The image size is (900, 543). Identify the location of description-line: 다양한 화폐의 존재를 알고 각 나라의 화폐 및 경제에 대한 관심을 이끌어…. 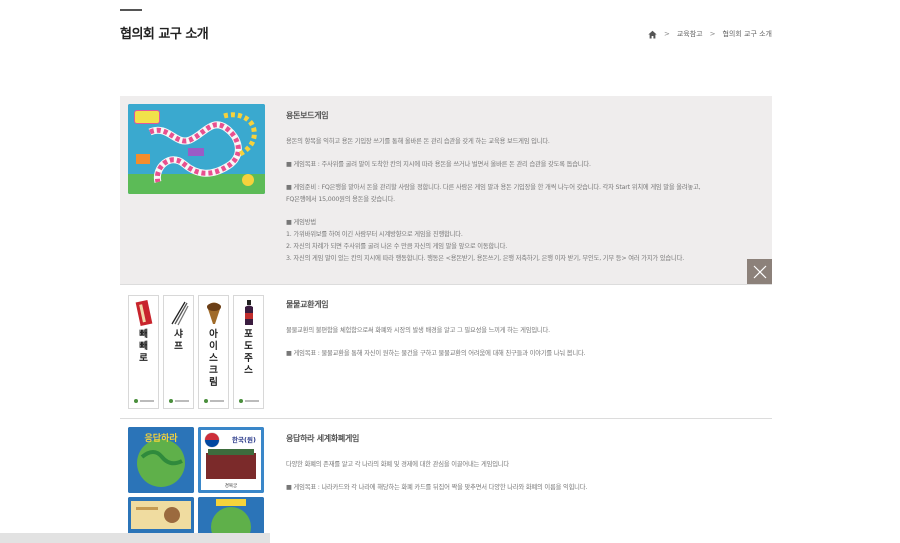
(397, 464).